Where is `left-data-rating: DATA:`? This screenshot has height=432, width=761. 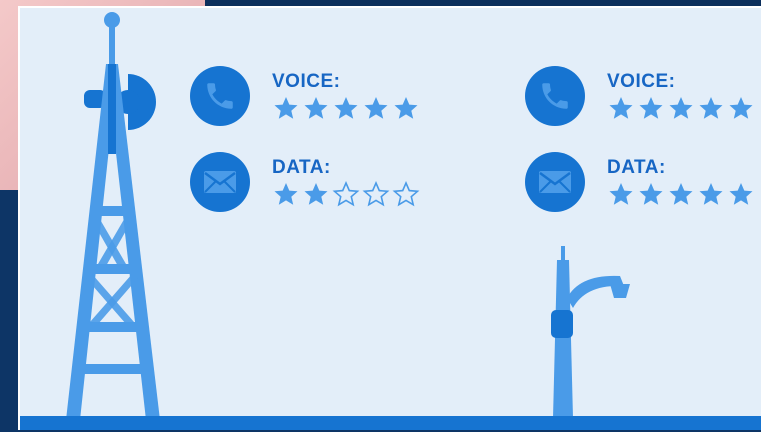 left-data-rating: DATA: is located at coordinates (306, 182).